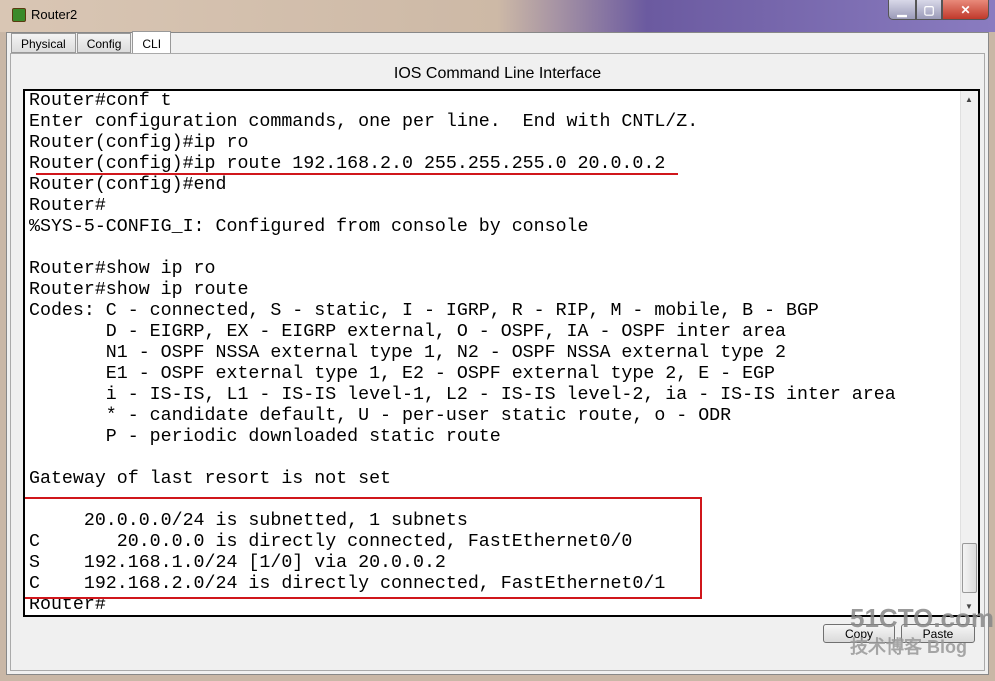 This screenshot has width=995, height=681. I want to click on terminal-line: Router#, so click(67, 206).